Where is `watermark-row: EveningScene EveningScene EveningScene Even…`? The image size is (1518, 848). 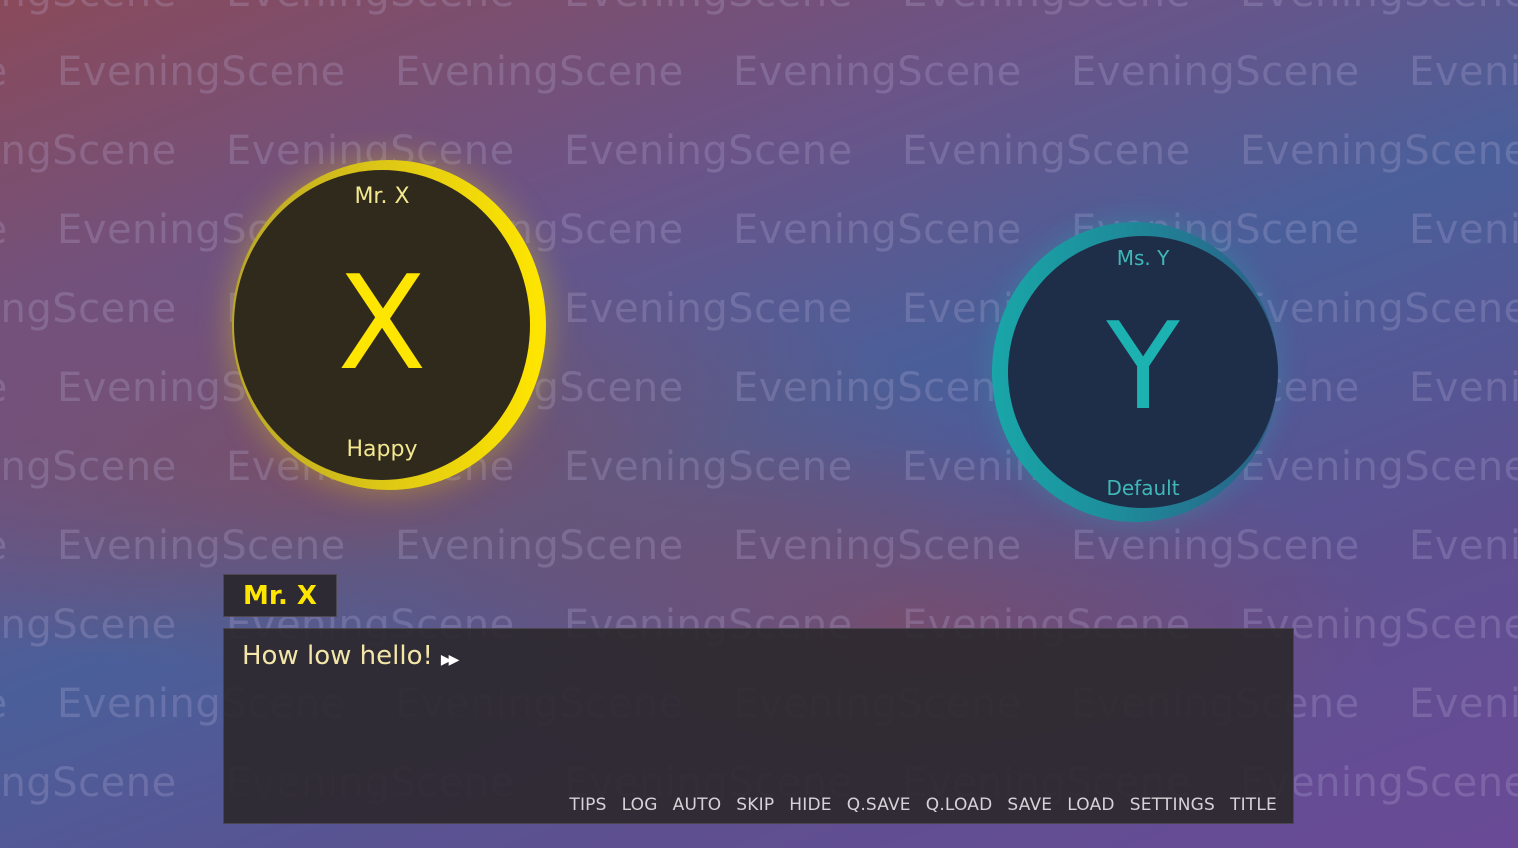 watermark-row: EveningScene EveningScene EveningScene Even… is located at coordinates (759, 151).